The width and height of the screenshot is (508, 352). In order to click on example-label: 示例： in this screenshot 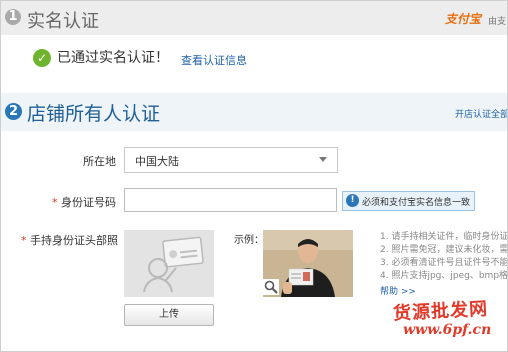, I will do `click(249, 240)`.